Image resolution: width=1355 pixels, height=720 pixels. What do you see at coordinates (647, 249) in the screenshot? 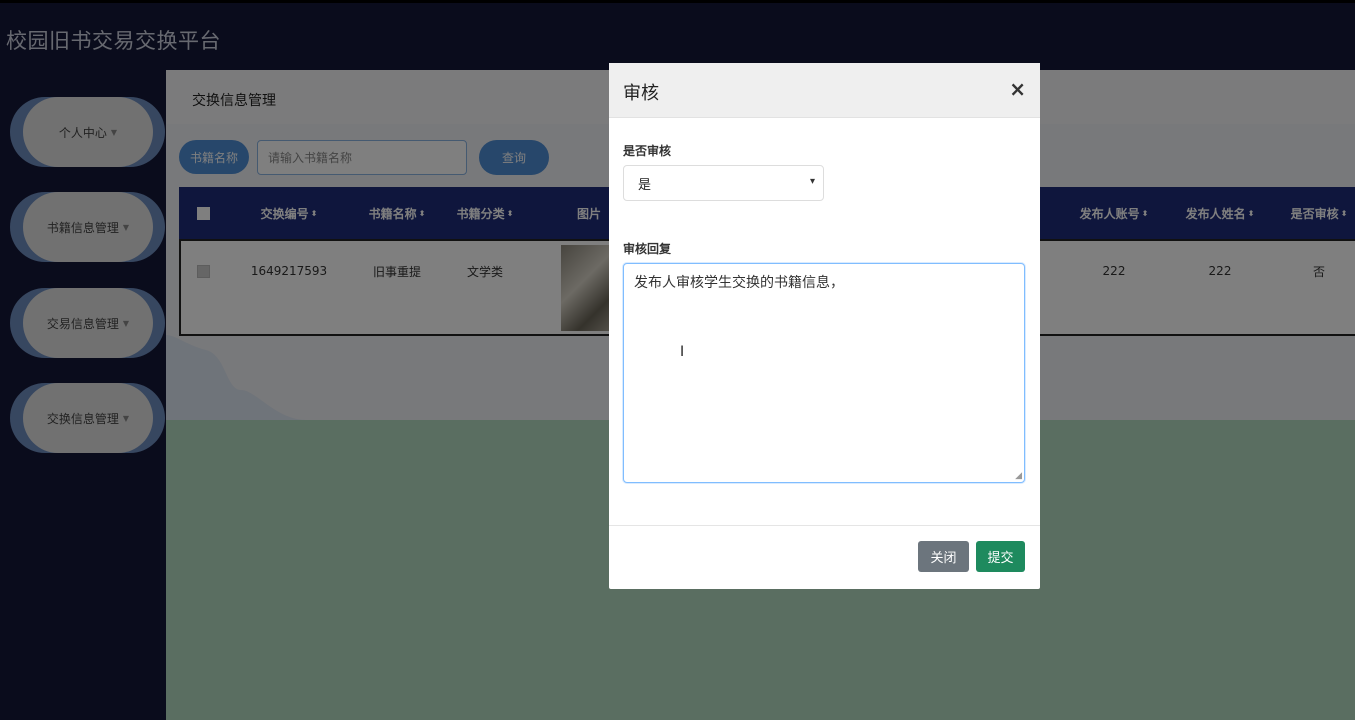
I see `review-reply-label: 审核回复` at bounding box center [647, 249].